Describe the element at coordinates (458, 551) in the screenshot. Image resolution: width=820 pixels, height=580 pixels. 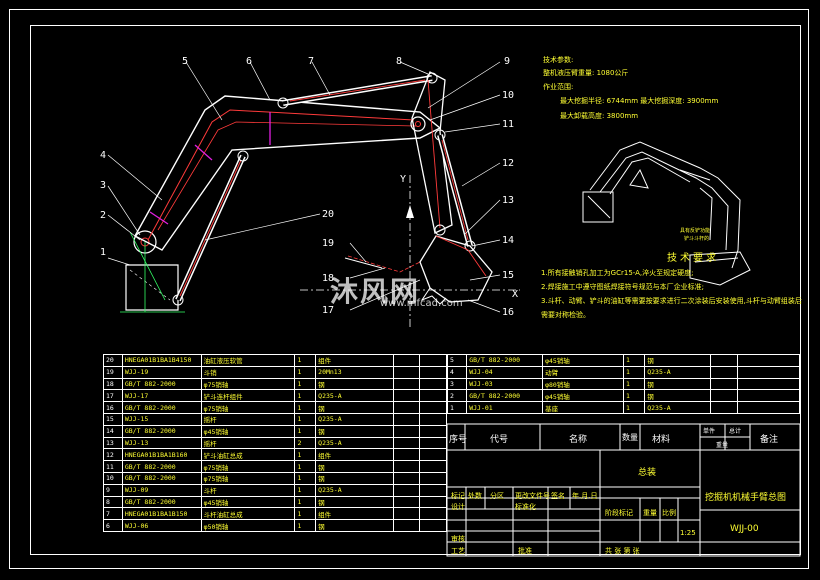
I see `tb-process: 工艺` at that location.